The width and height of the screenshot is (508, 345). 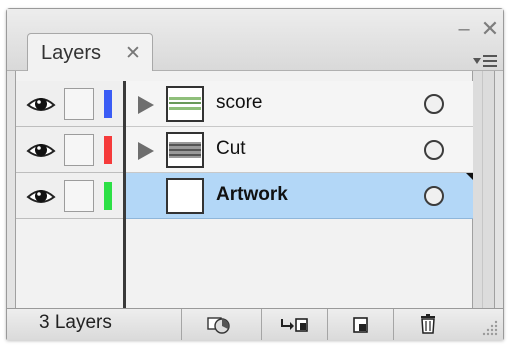 What do you see at coordinates (185, 104) in the screenshot?
I see `score-thumbnail` at bounding box center [185, 104].